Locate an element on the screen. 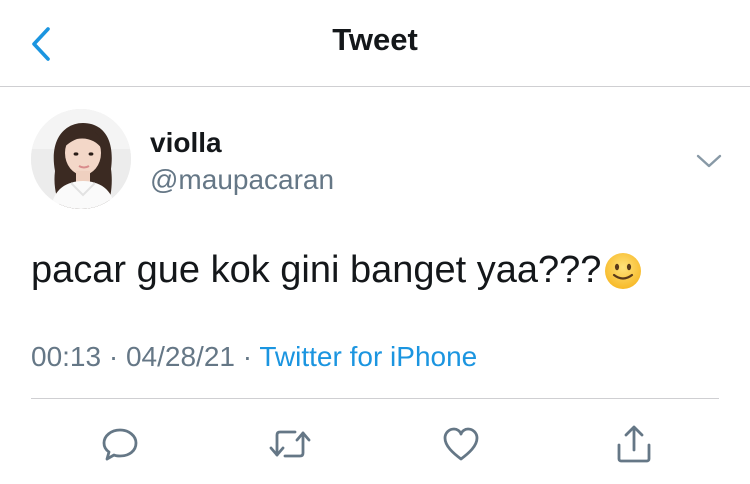  tweet-date: 04/28/21 is located at coordinates (180, 356).